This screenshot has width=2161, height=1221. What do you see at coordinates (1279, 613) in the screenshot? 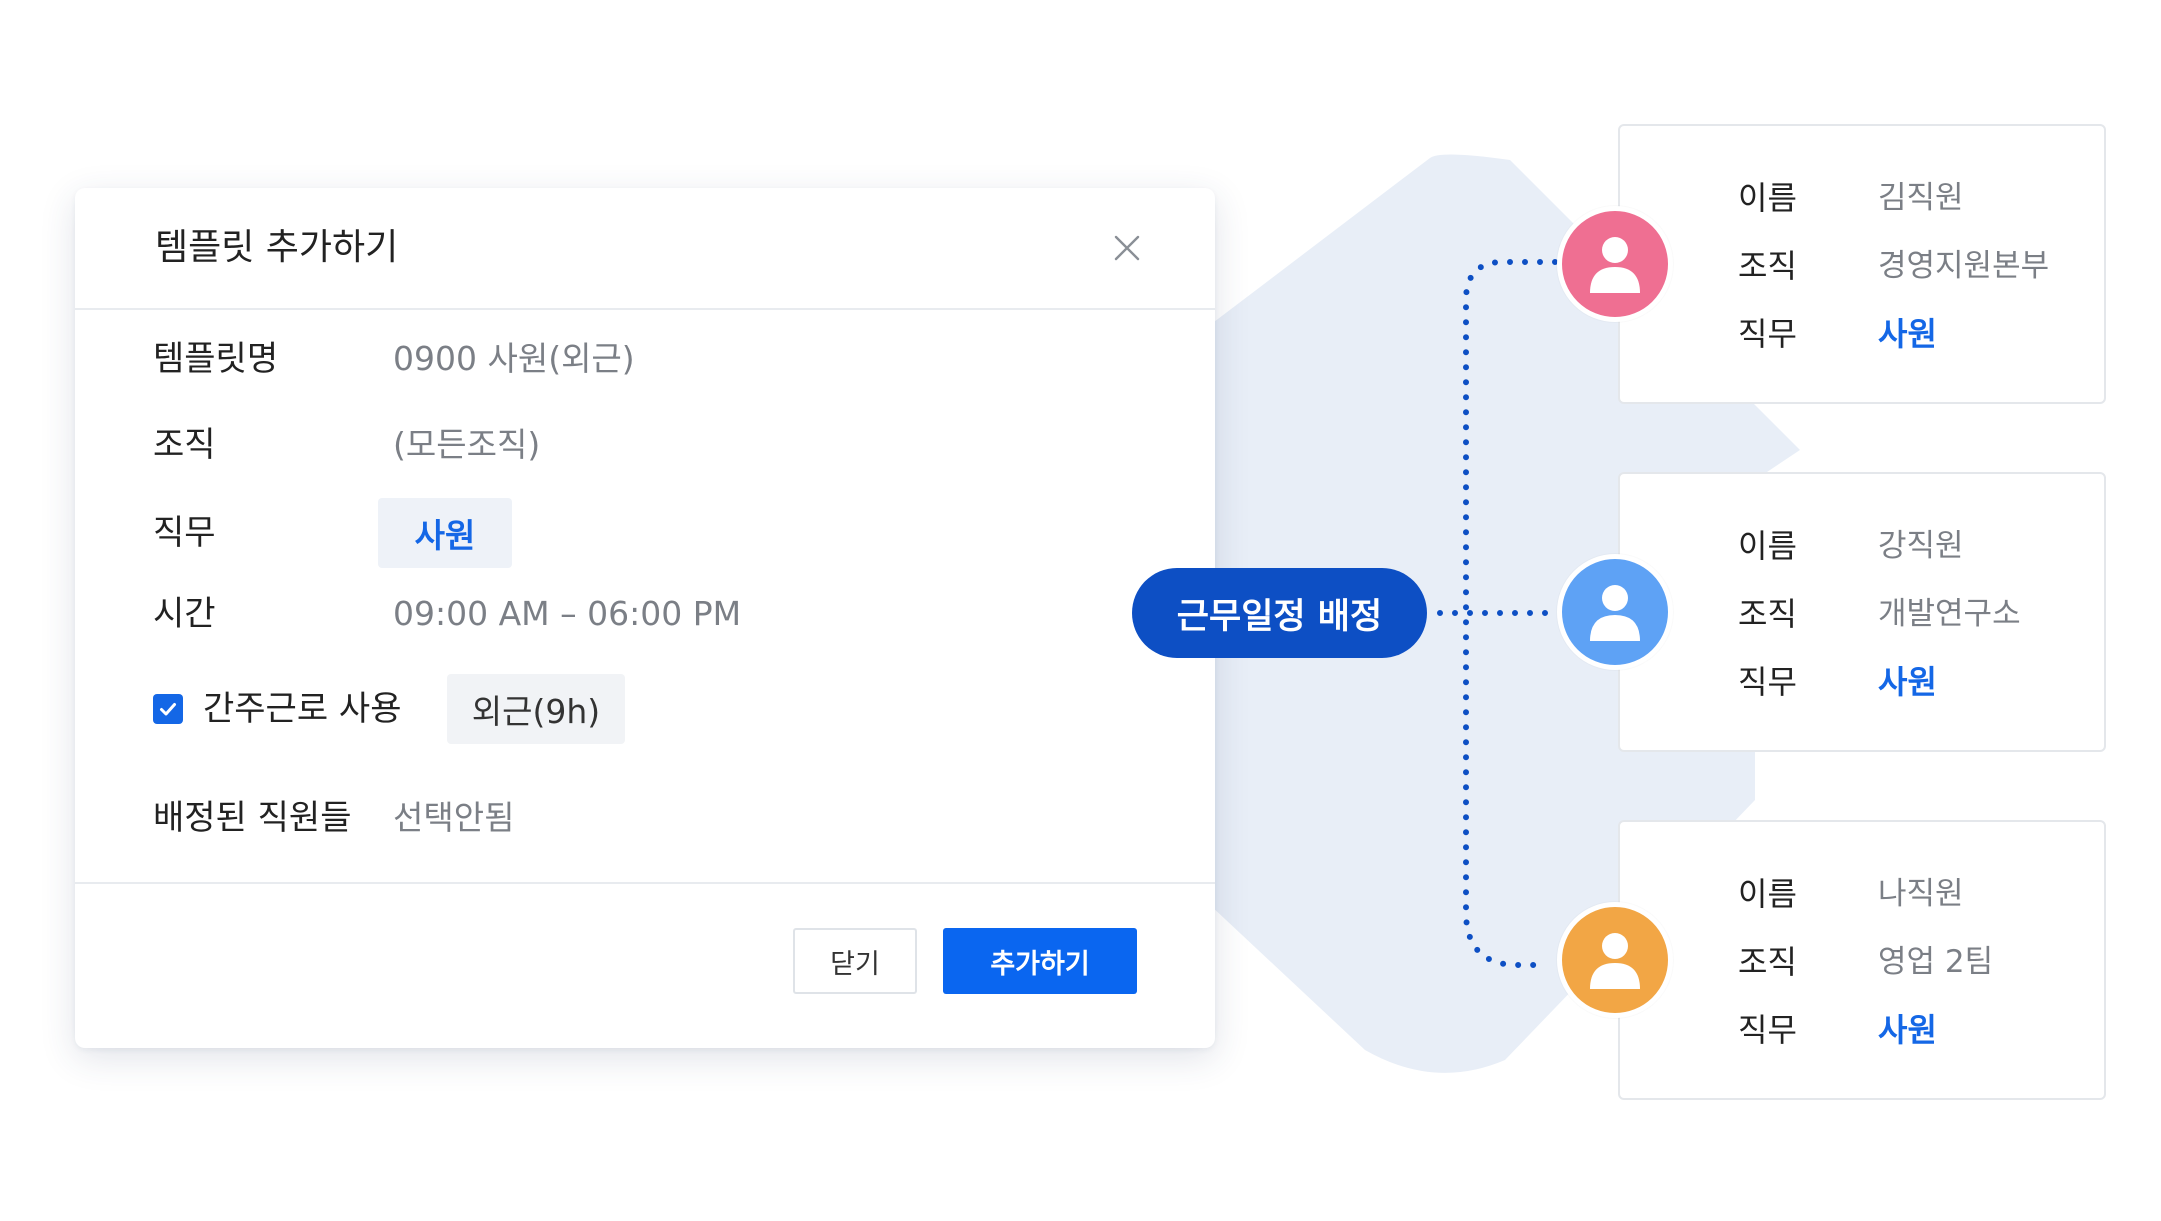
I see `assign-schedule-button: 근무일정 배정` at bounding box center [1279, 613].